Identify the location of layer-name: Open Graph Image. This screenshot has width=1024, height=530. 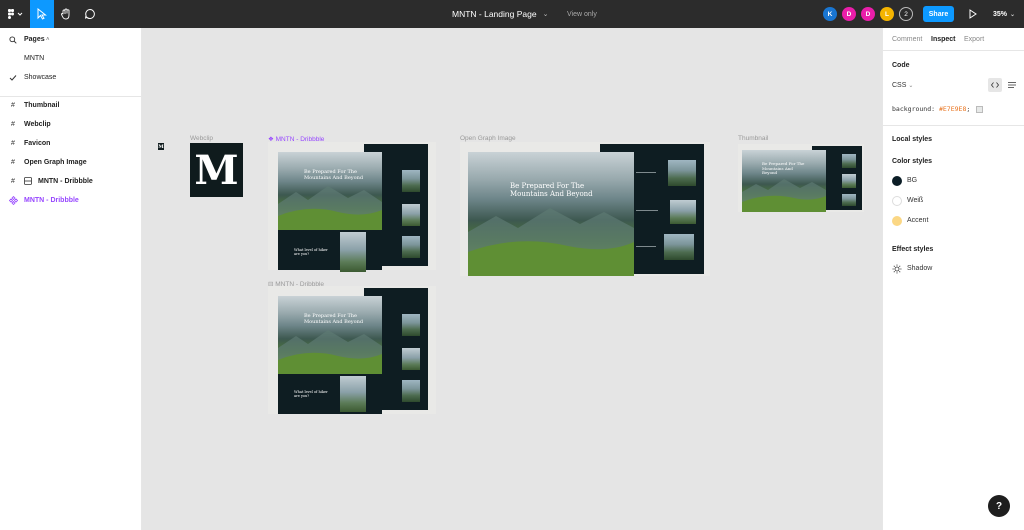
(55, 162).